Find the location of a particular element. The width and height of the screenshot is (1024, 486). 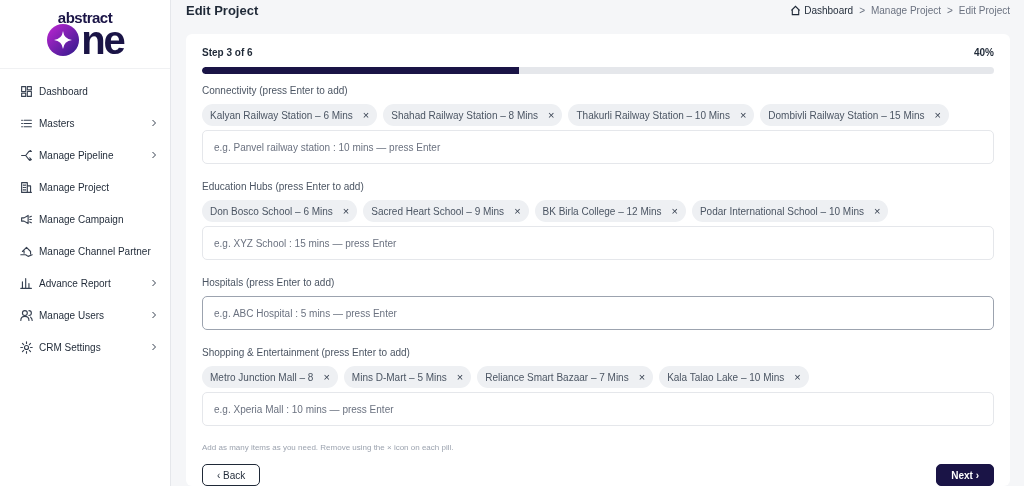

next-button: Next › is located at coordinates (965, 475).